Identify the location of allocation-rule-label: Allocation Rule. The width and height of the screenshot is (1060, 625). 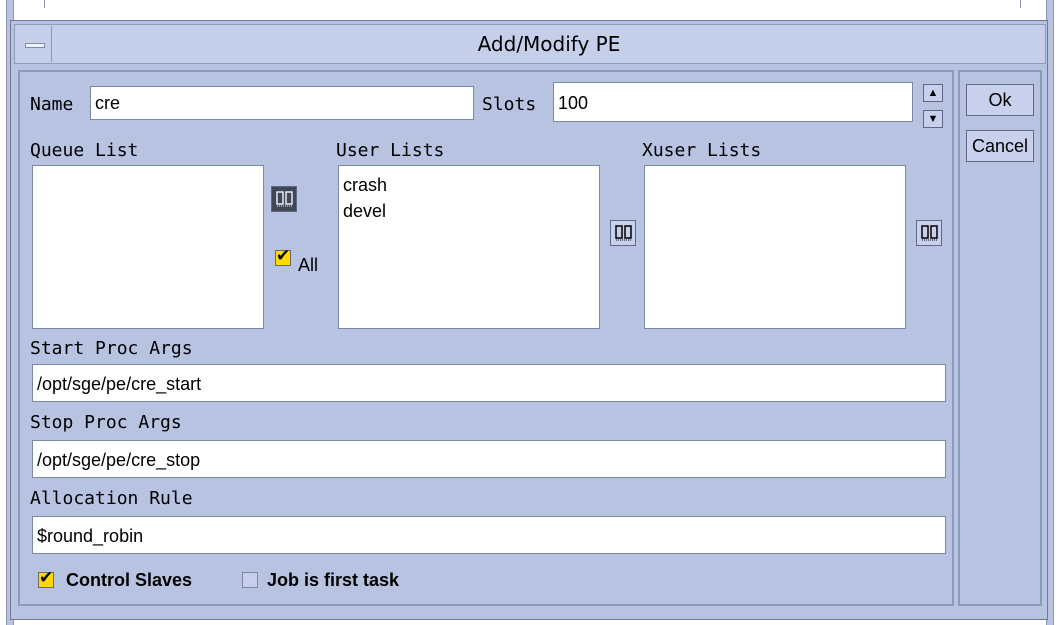
(111, 498).